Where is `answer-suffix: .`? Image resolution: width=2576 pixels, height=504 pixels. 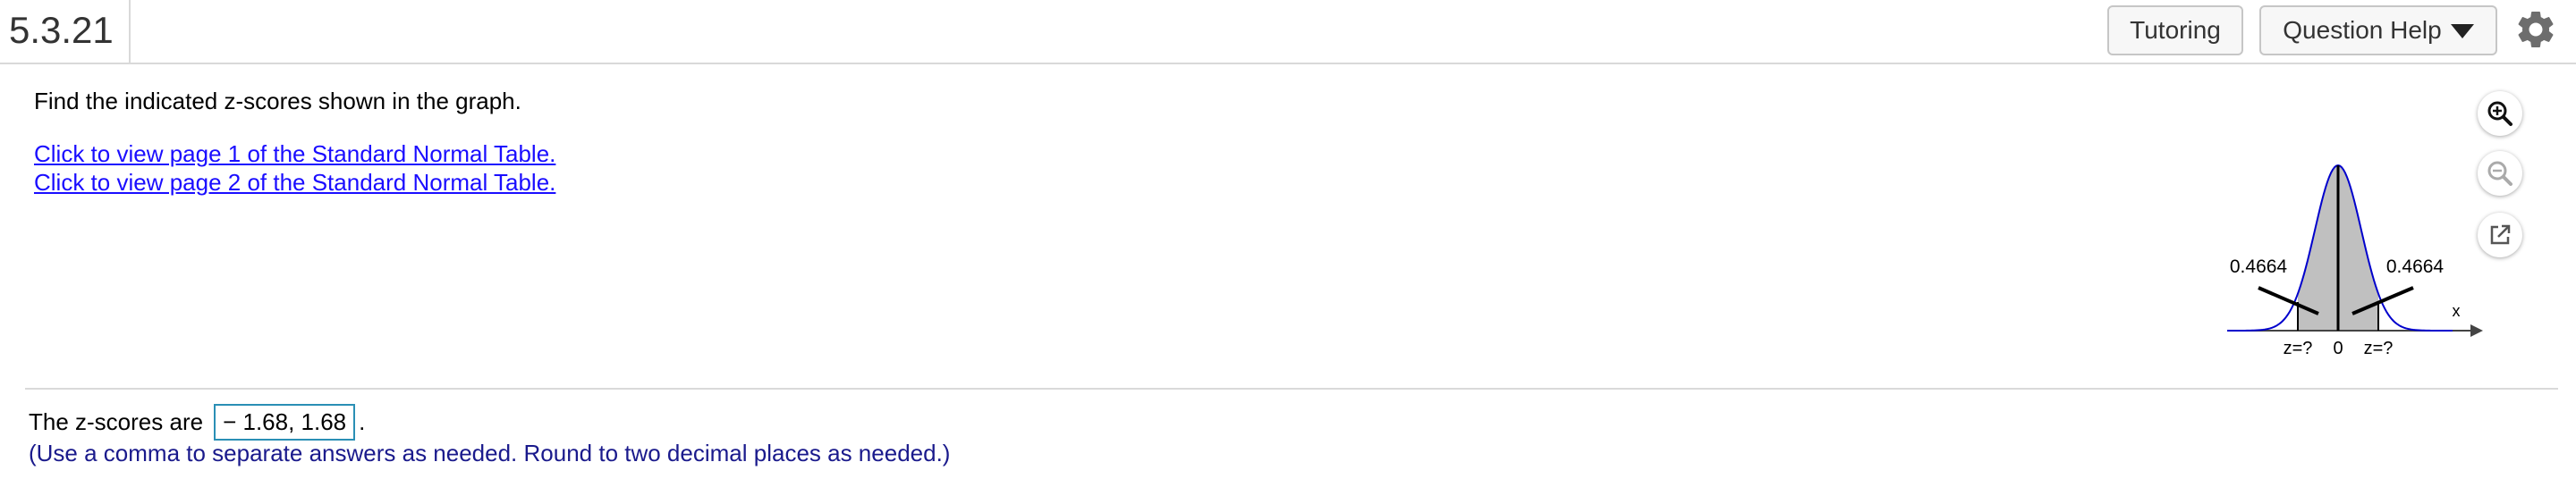
answer-suffix: . is located at coordinates (362, 421).